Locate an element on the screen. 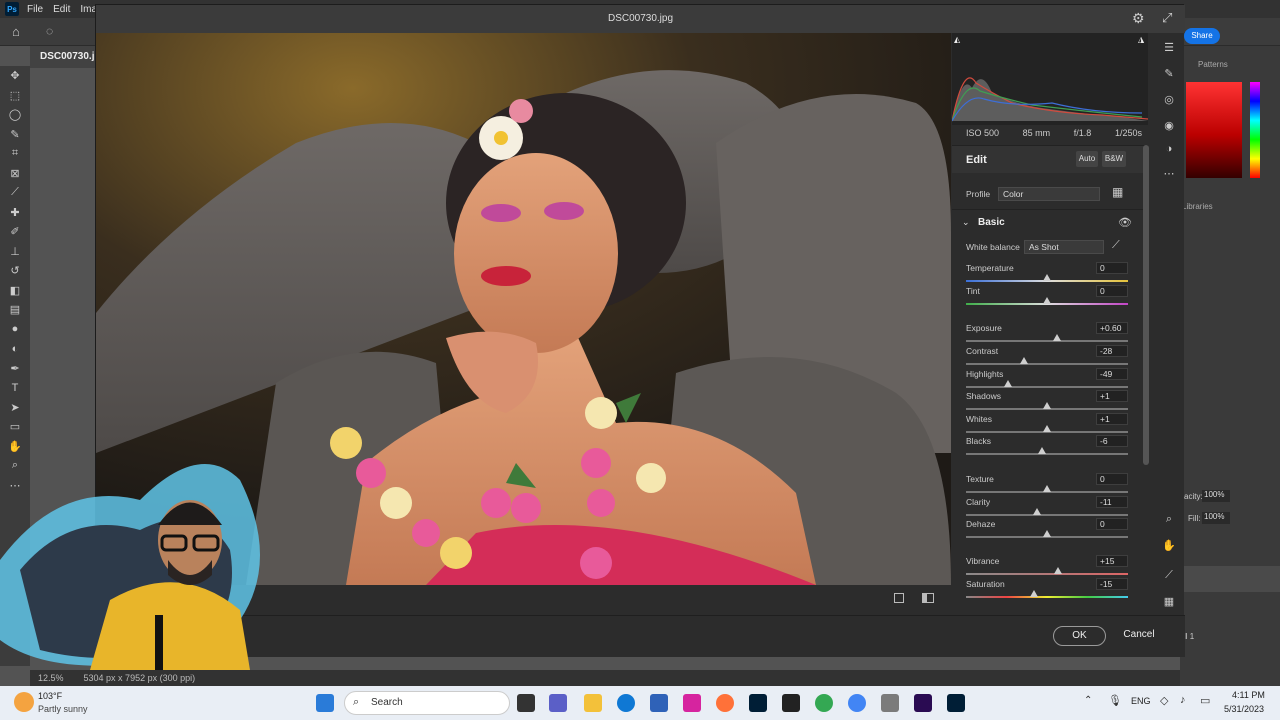  highlights-slider-track is located at coordinates (1047, 387).